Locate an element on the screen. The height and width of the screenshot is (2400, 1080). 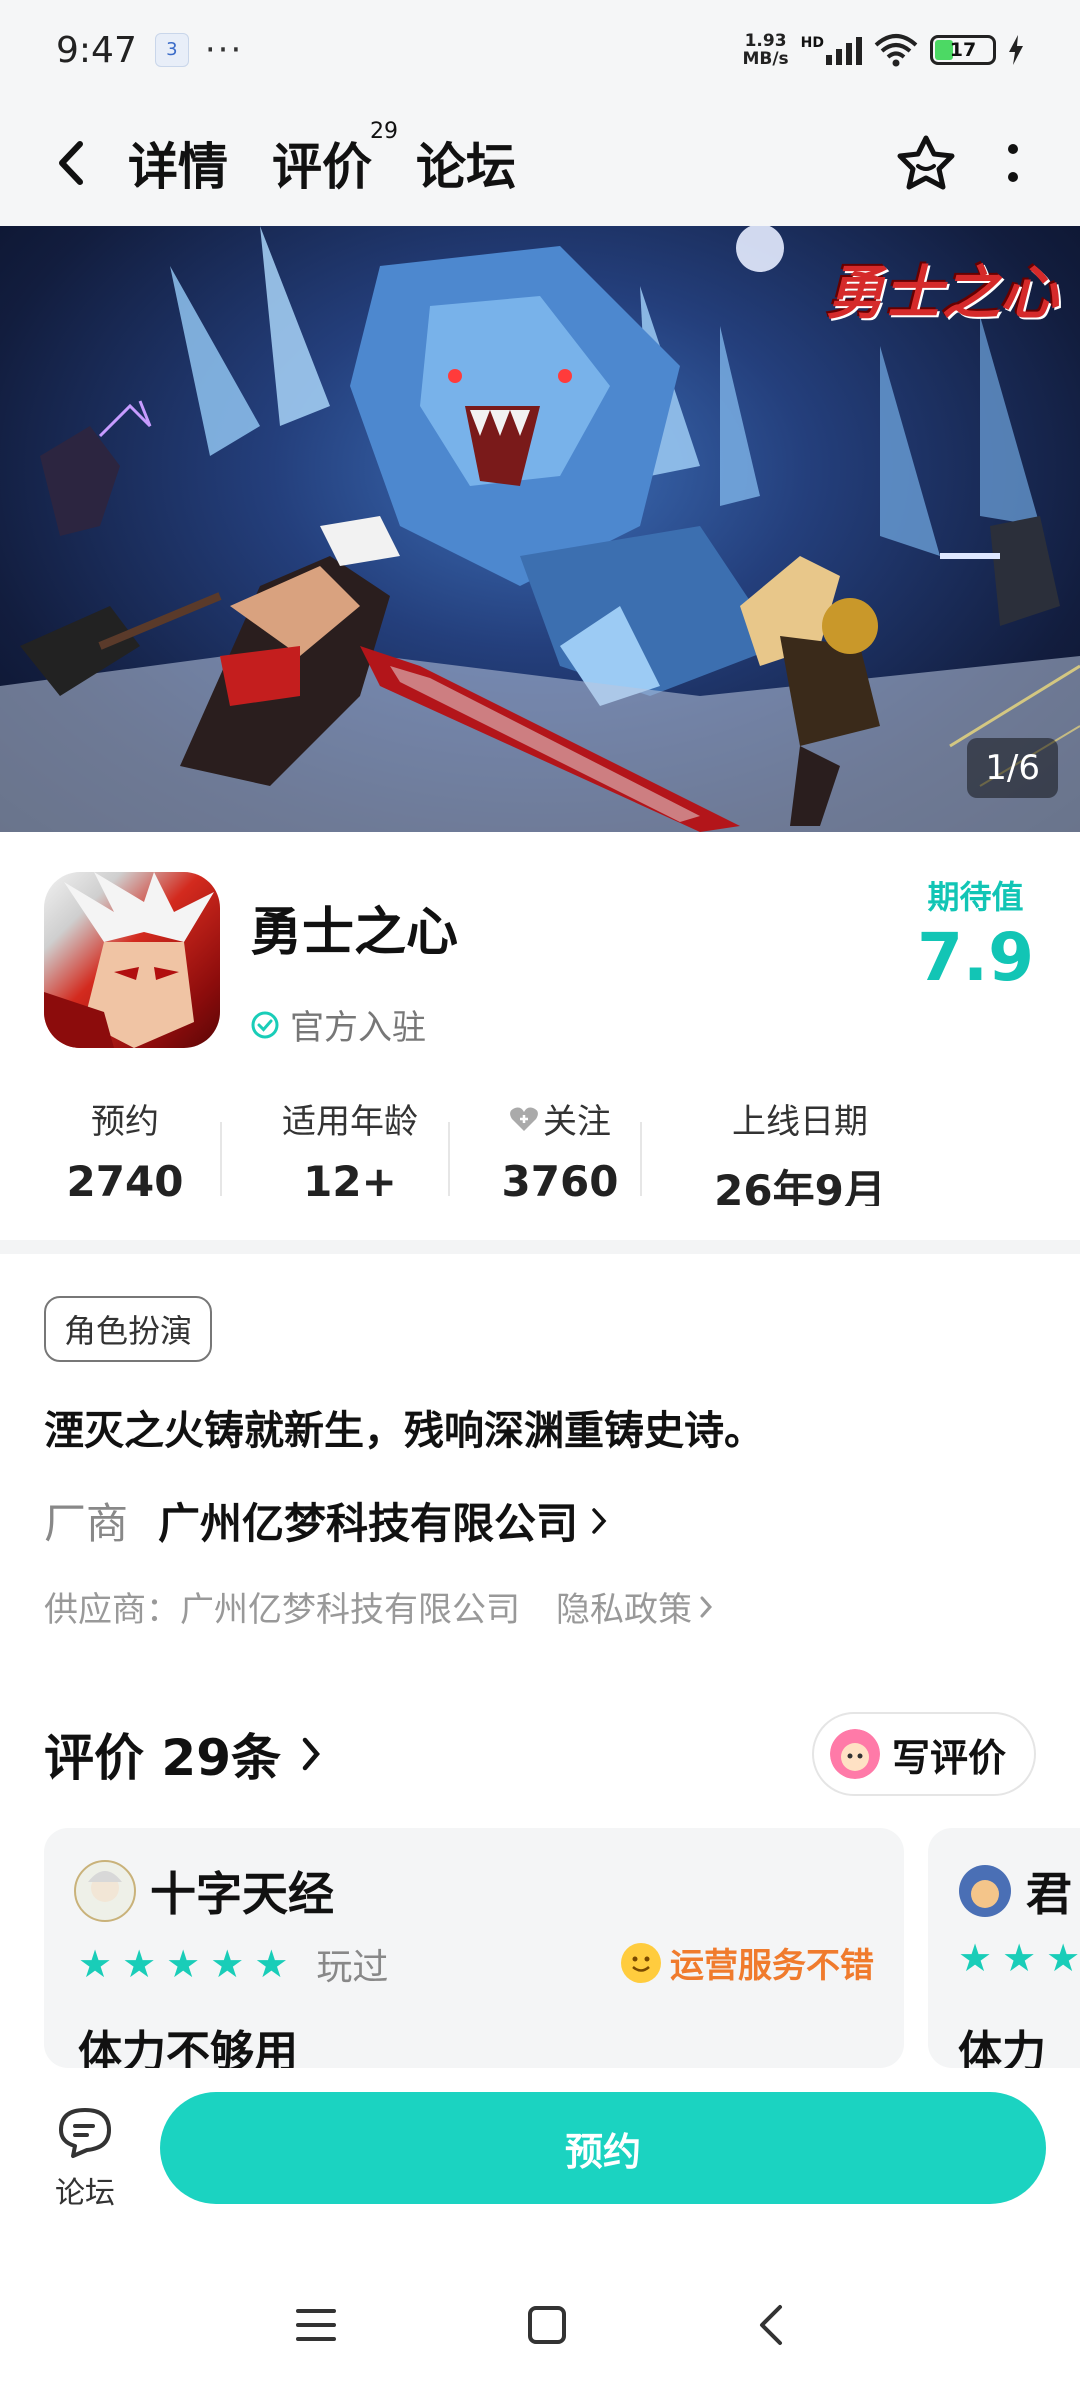
tab-forum: 论坛 is located at coordinates (466, 163).